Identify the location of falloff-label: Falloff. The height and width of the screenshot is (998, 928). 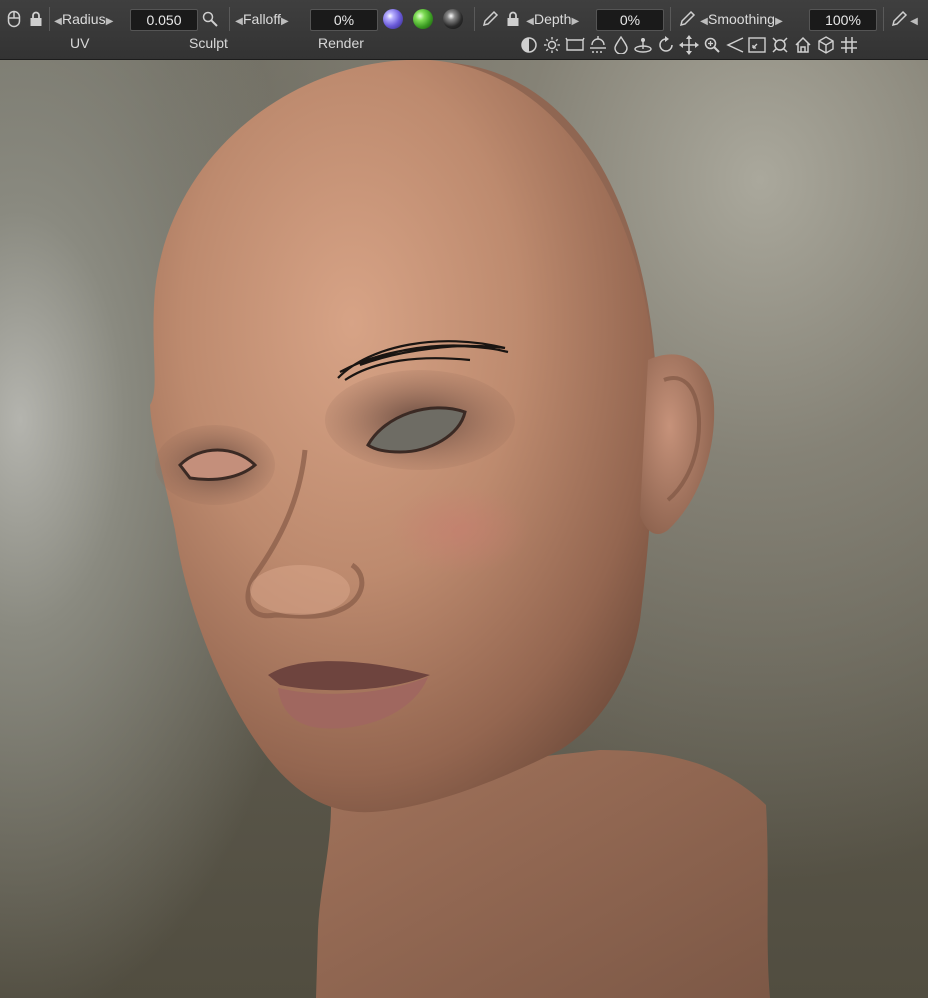
(262, 19).